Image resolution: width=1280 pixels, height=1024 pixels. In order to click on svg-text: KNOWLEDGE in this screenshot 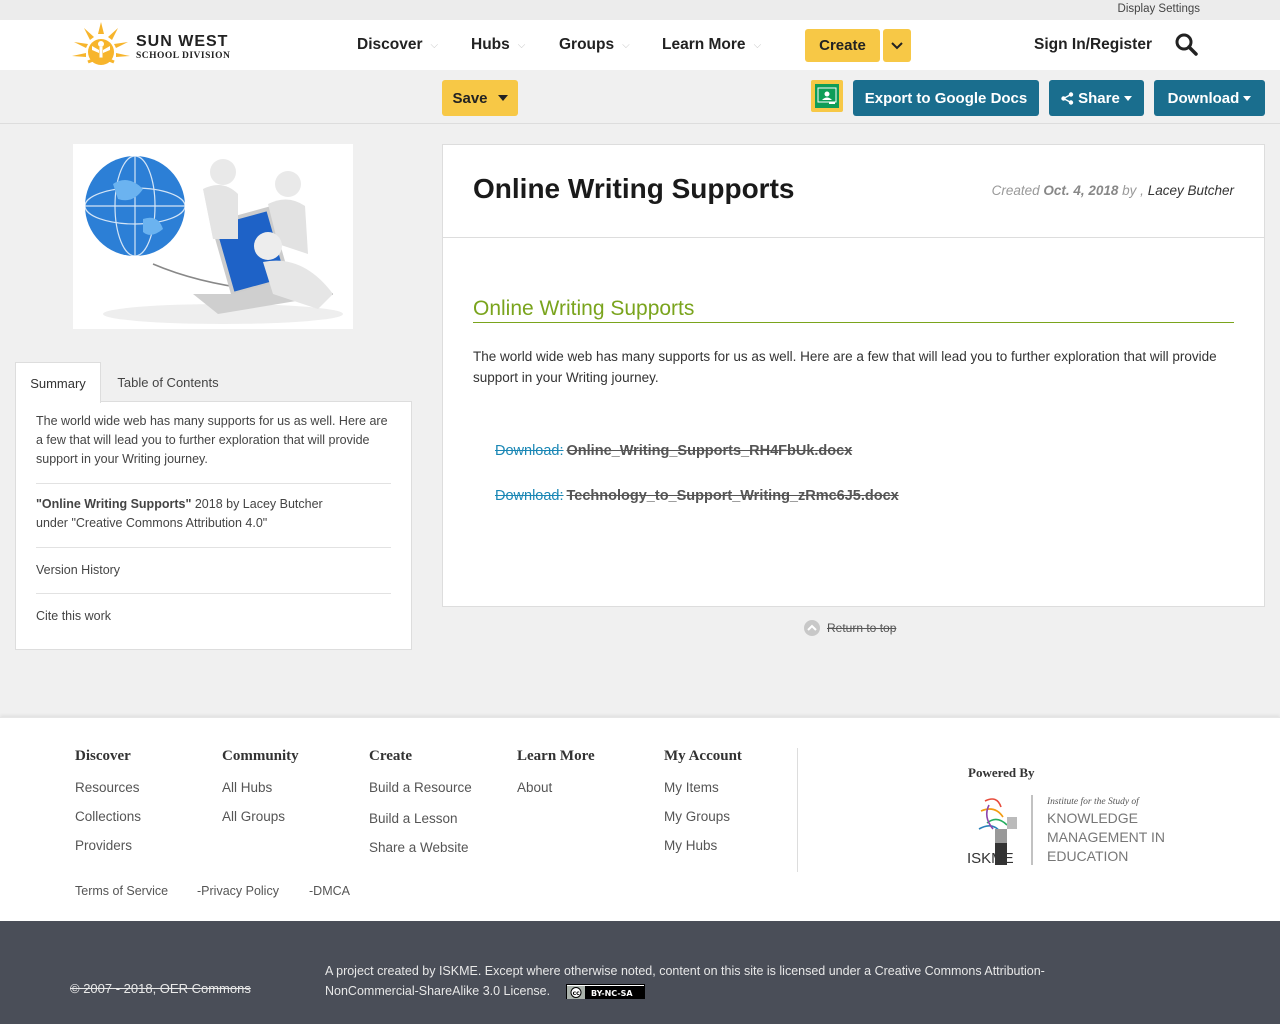, I will do `click(1092, 818)`.